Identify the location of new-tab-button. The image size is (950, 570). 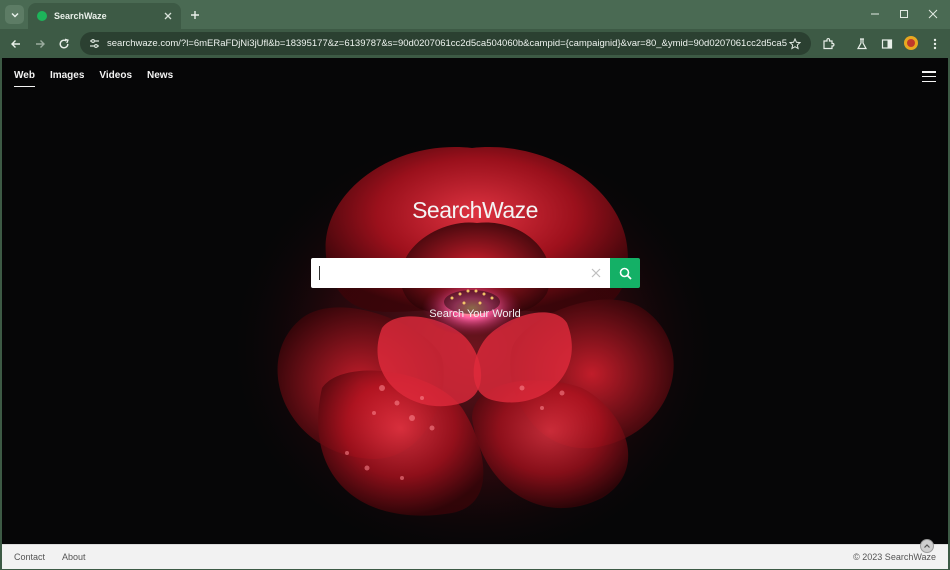
(194, 14).